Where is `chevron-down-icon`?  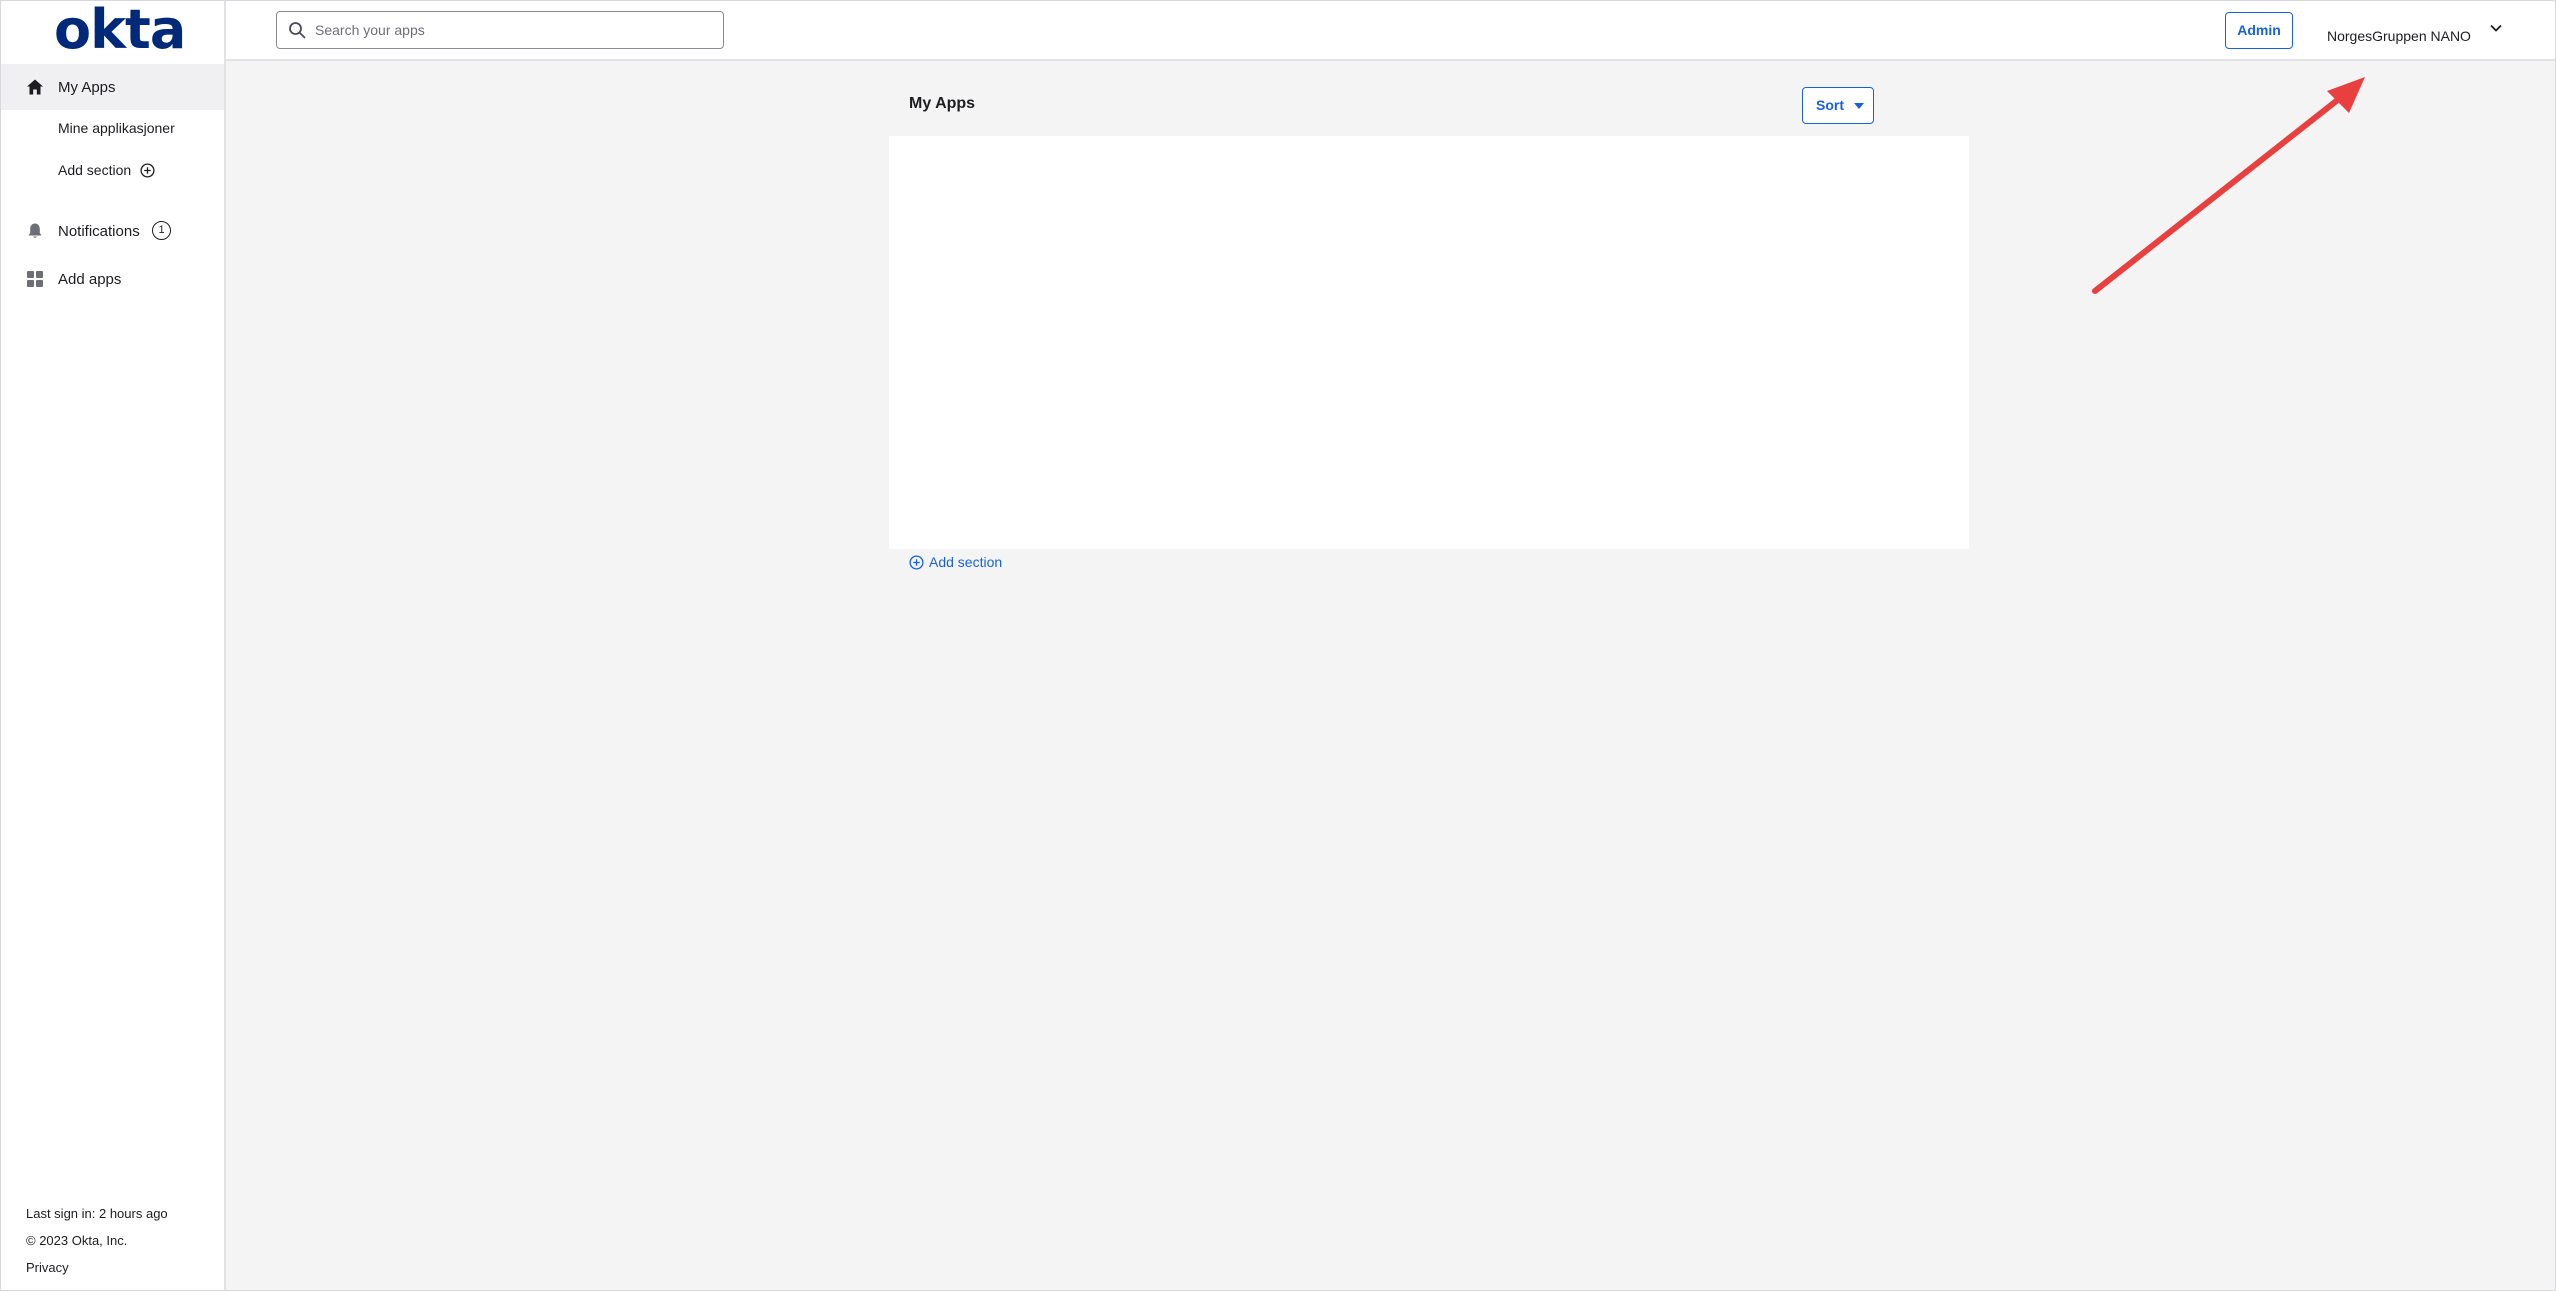 chevron-down-icon is located at coordinates (2496, 28).